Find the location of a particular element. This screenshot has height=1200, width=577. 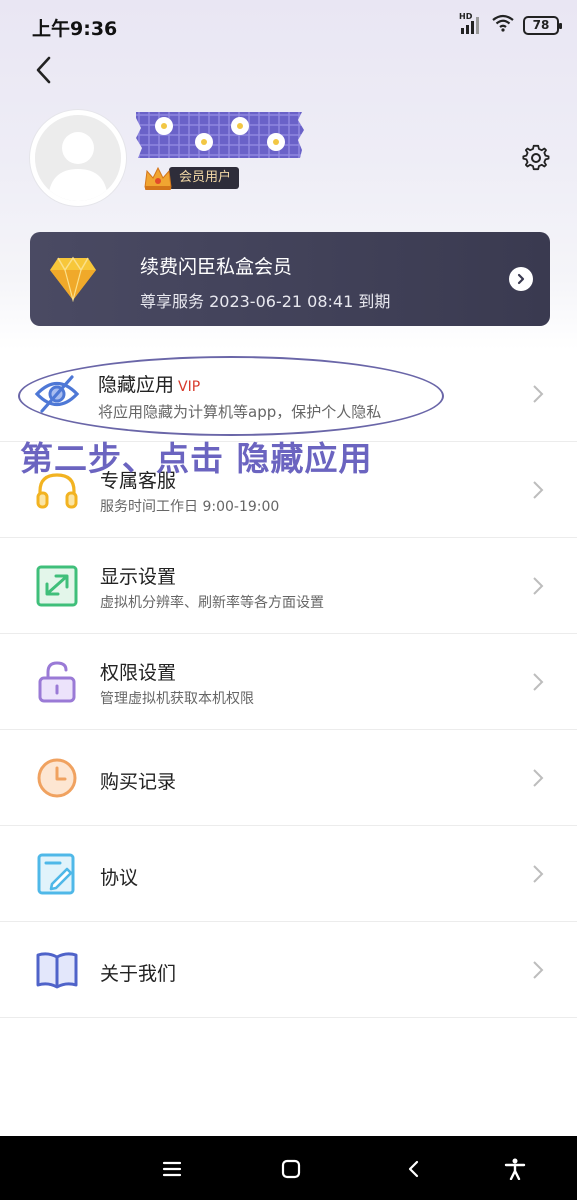

gear-icon is located at coordinates (536, 157).